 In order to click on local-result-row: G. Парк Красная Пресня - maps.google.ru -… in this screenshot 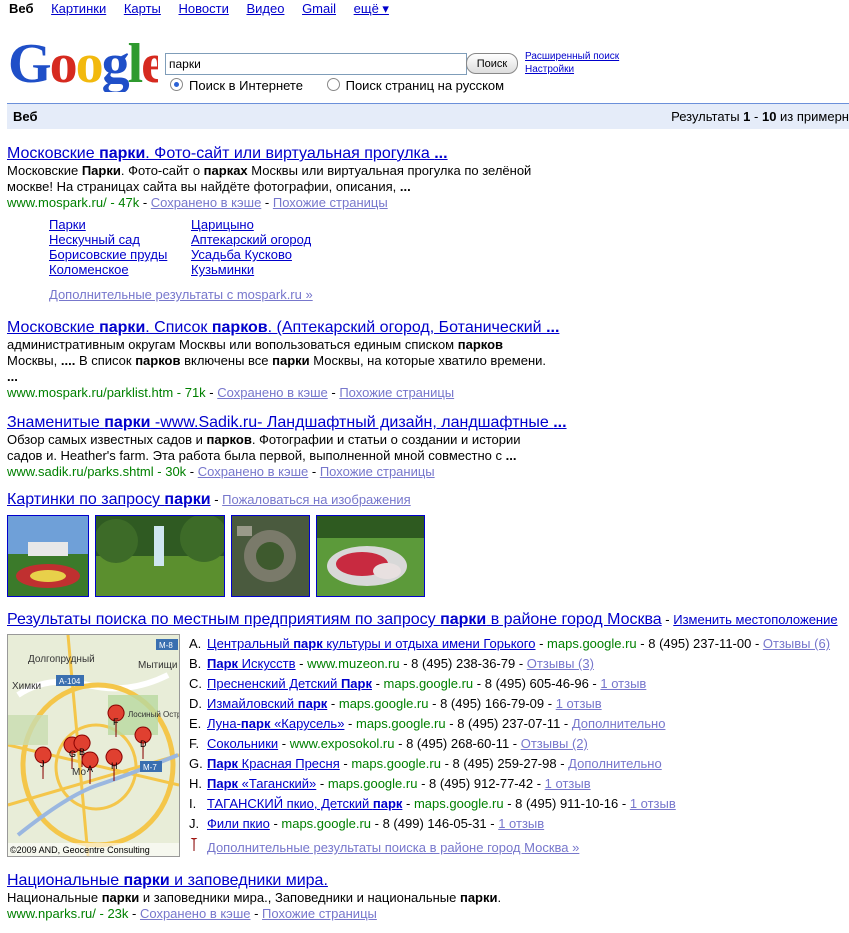, I will do `click(425, 763)`.